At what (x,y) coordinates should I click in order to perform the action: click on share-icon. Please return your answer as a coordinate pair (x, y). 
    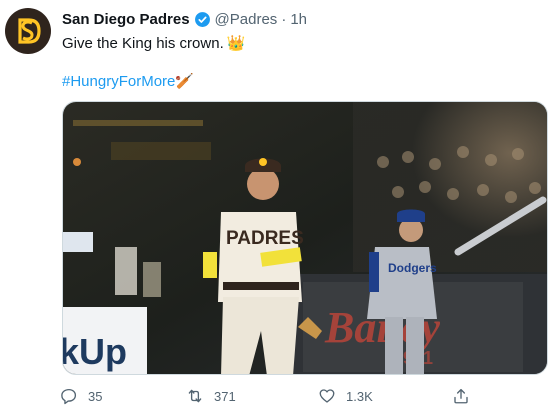
    Looking at the image, I should click on (461, 396).